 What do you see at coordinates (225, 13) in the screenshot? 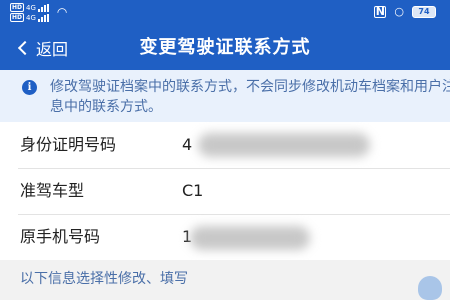
I see `status-bar: HD 4G HD 4G ◠ N ○ 74` at bounding box center [225, 13].